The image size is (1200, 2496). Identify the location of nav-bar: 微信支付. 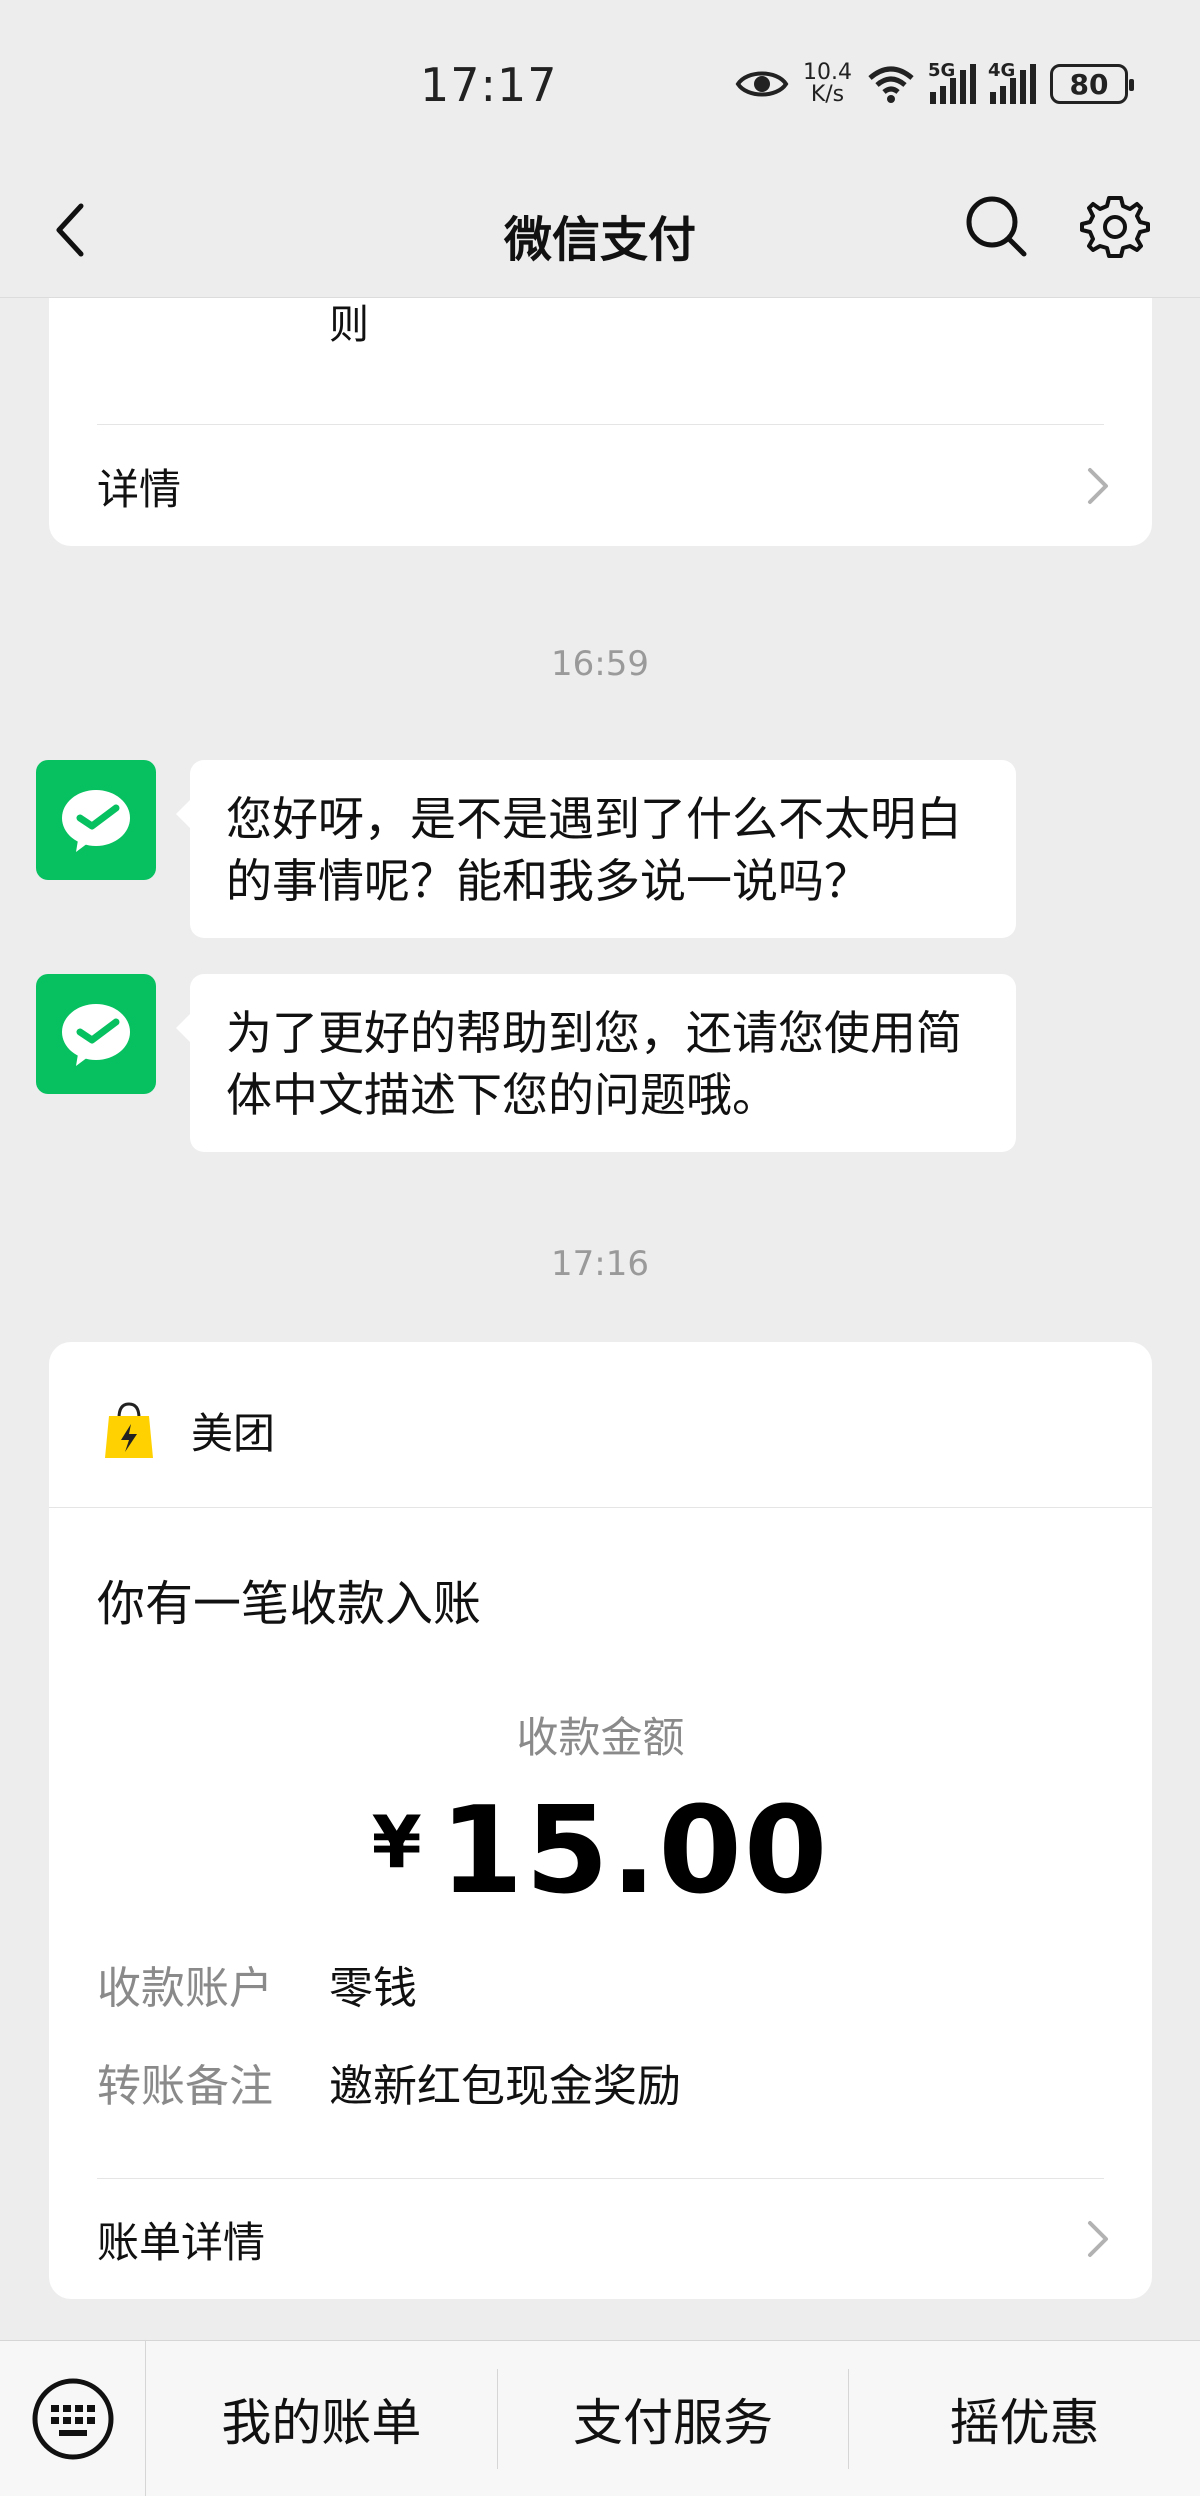
(600, 234).